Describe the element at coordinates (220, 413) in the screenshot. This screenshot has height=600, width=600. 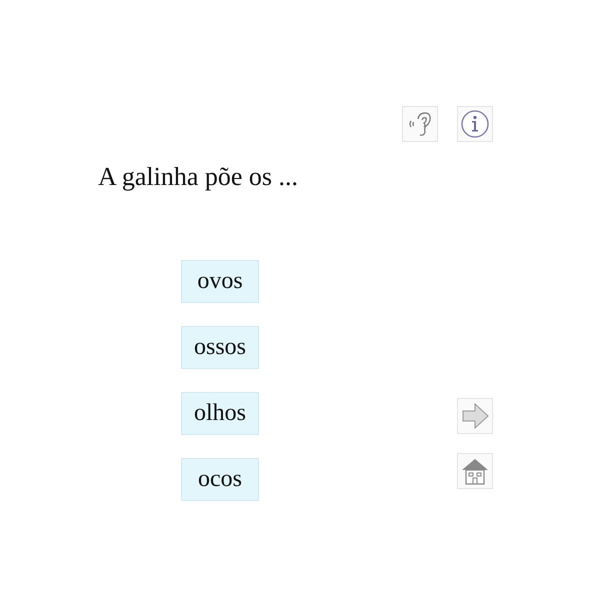
I see `answer-option: olhos` at that location.